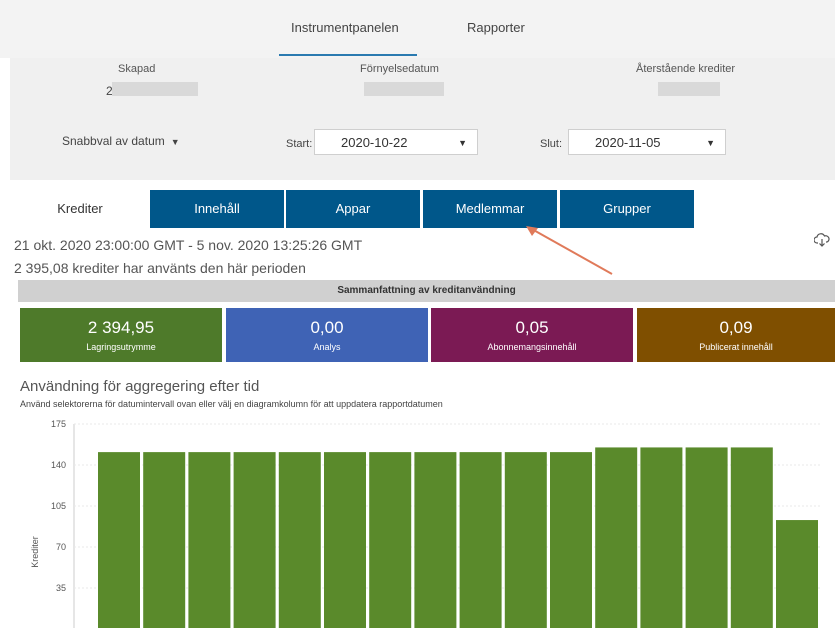  Describe the element at coordinates (121, 347) in the screenshot. I see `tile-label: Lagringsutrymme` at that location.